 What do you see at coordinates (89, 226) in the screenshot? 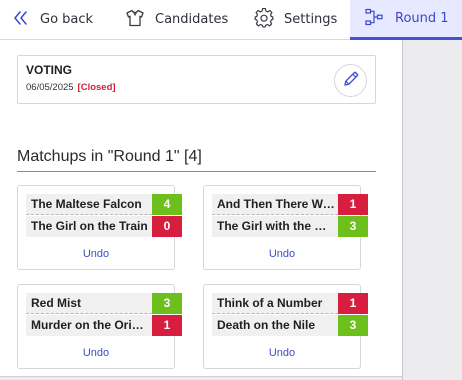
I see `candidate-name: The Girl on the Train` at bounding box center [89, 226].